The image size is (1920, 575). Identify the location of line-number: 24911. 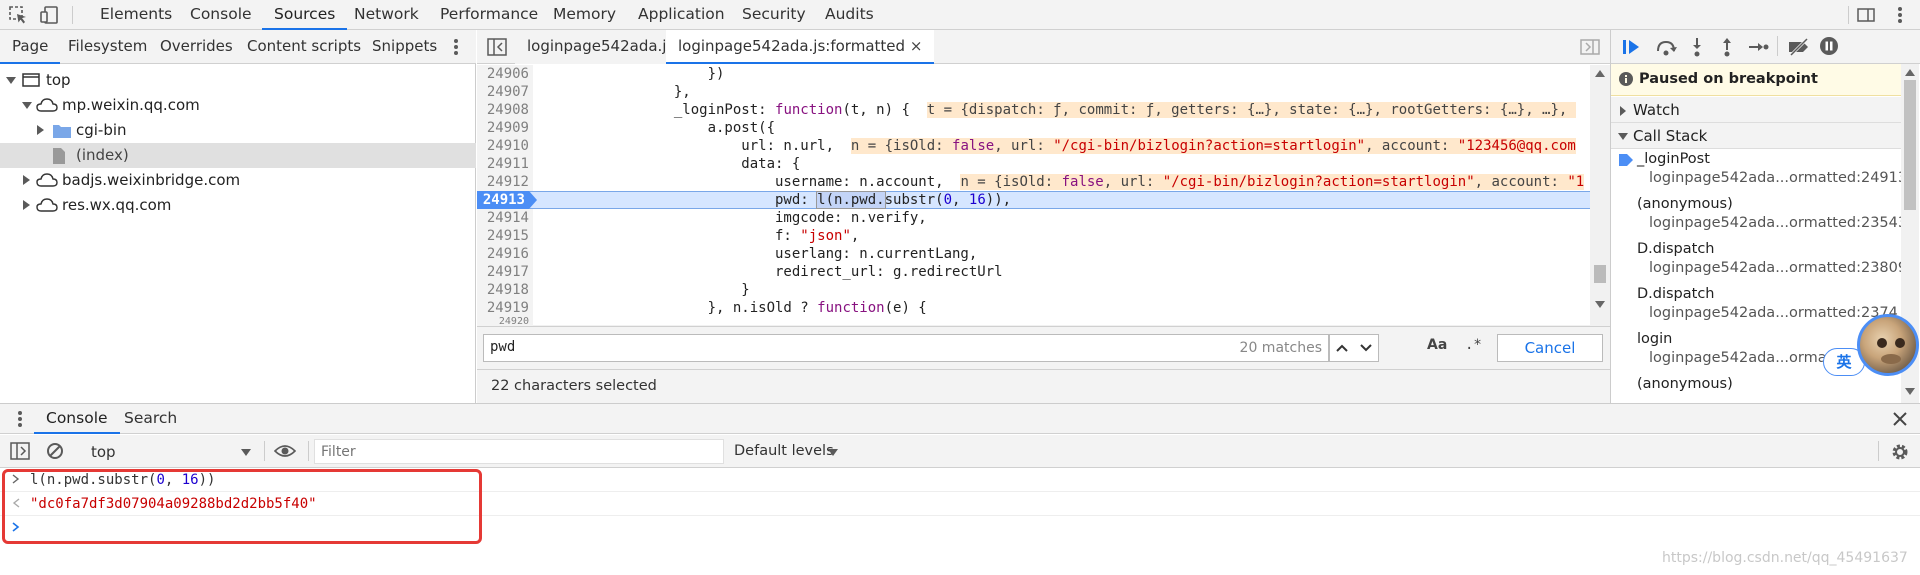
(505, 164).